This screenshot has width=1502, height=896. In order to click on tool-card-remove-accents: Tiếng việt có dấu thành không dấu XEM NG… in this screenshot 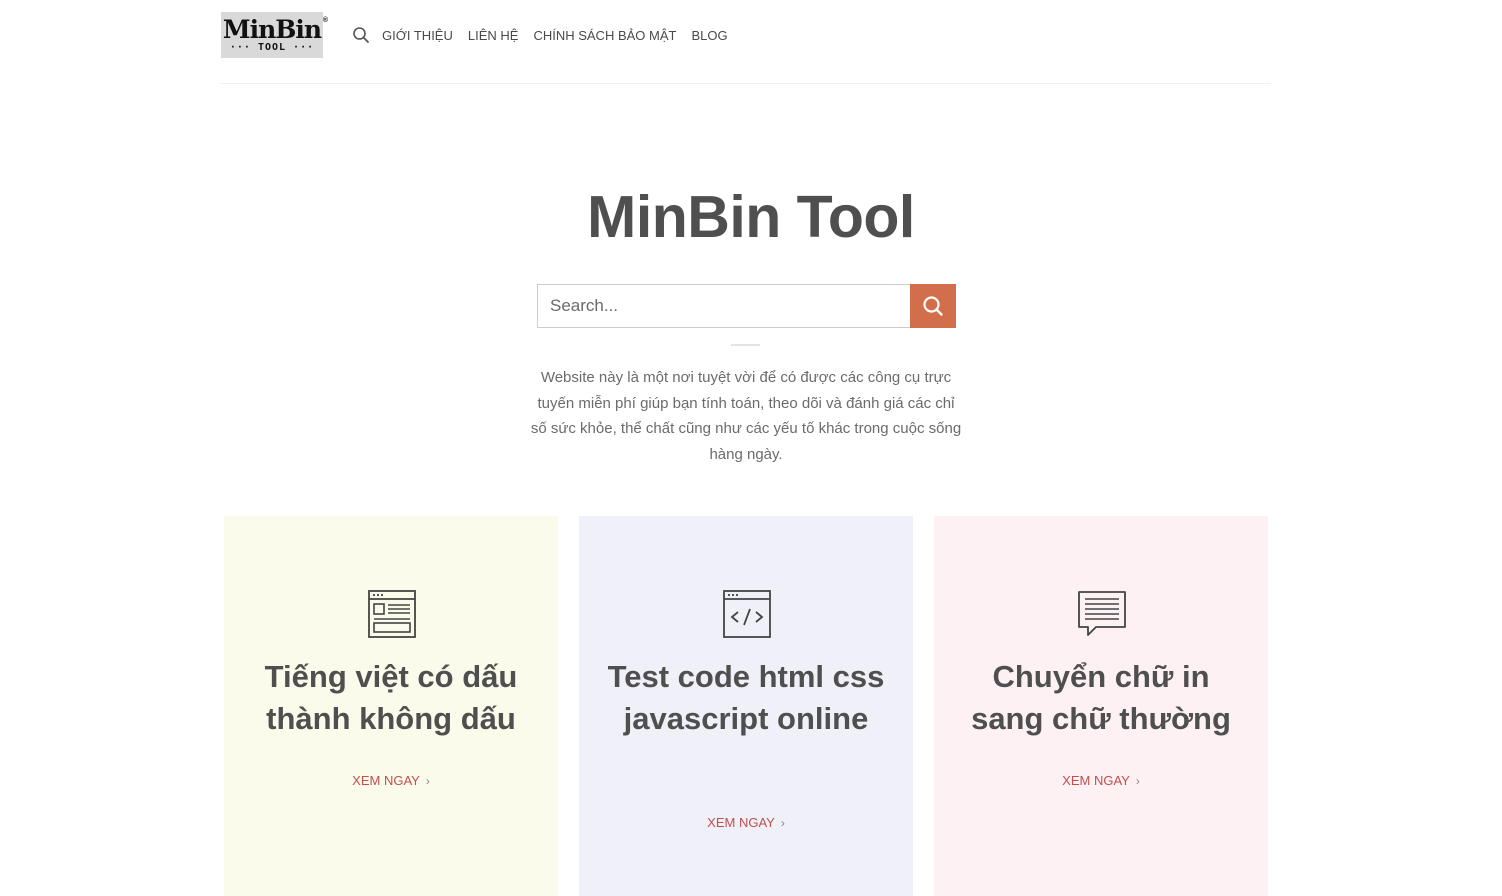, I will do `click(391, 706)`.